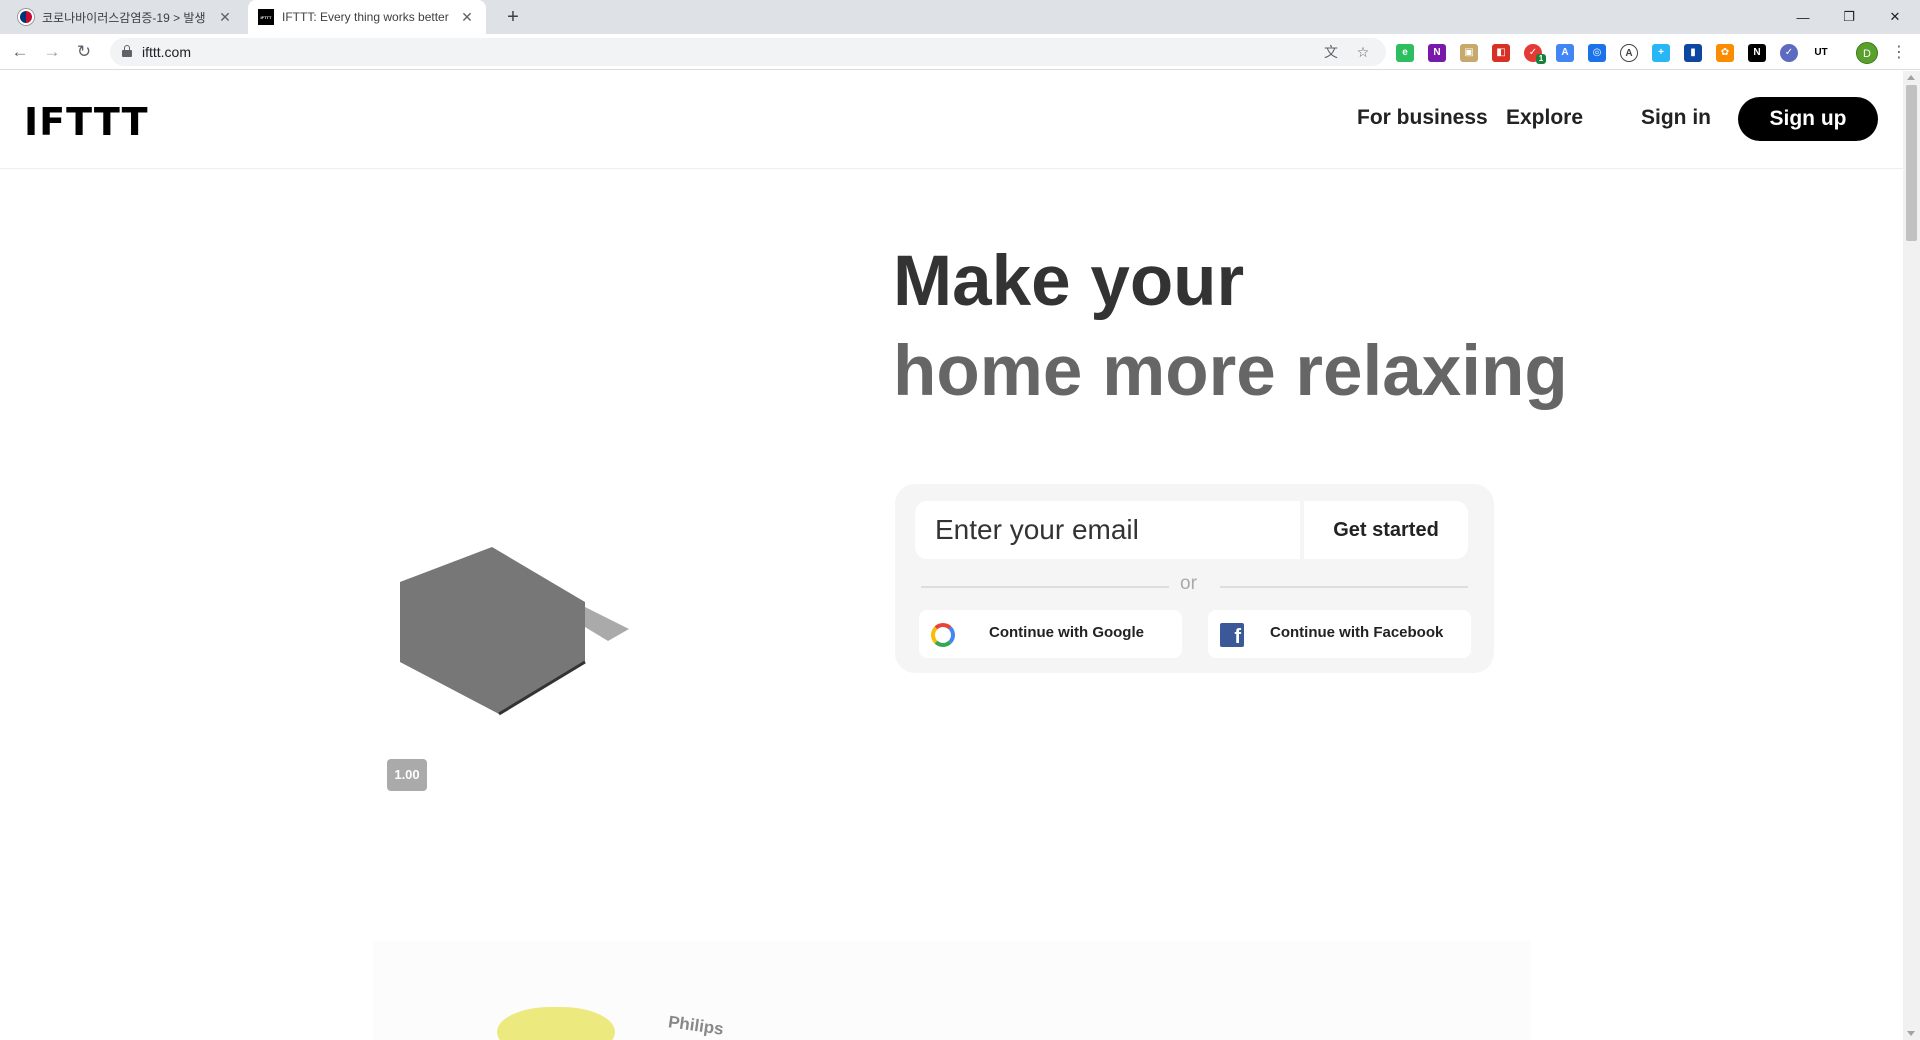  Describe the element at coordinates (1789, 53) in the screenshot. I see `check-extension-icon: ✓` at that location.